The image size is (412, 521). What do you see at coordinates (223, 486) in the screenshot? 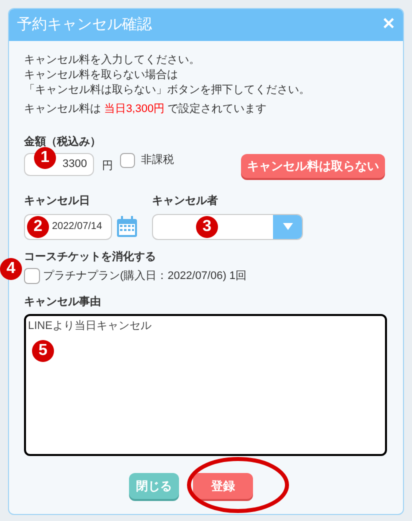
I see `register-button: 登録` at bounding box center [223, 486].